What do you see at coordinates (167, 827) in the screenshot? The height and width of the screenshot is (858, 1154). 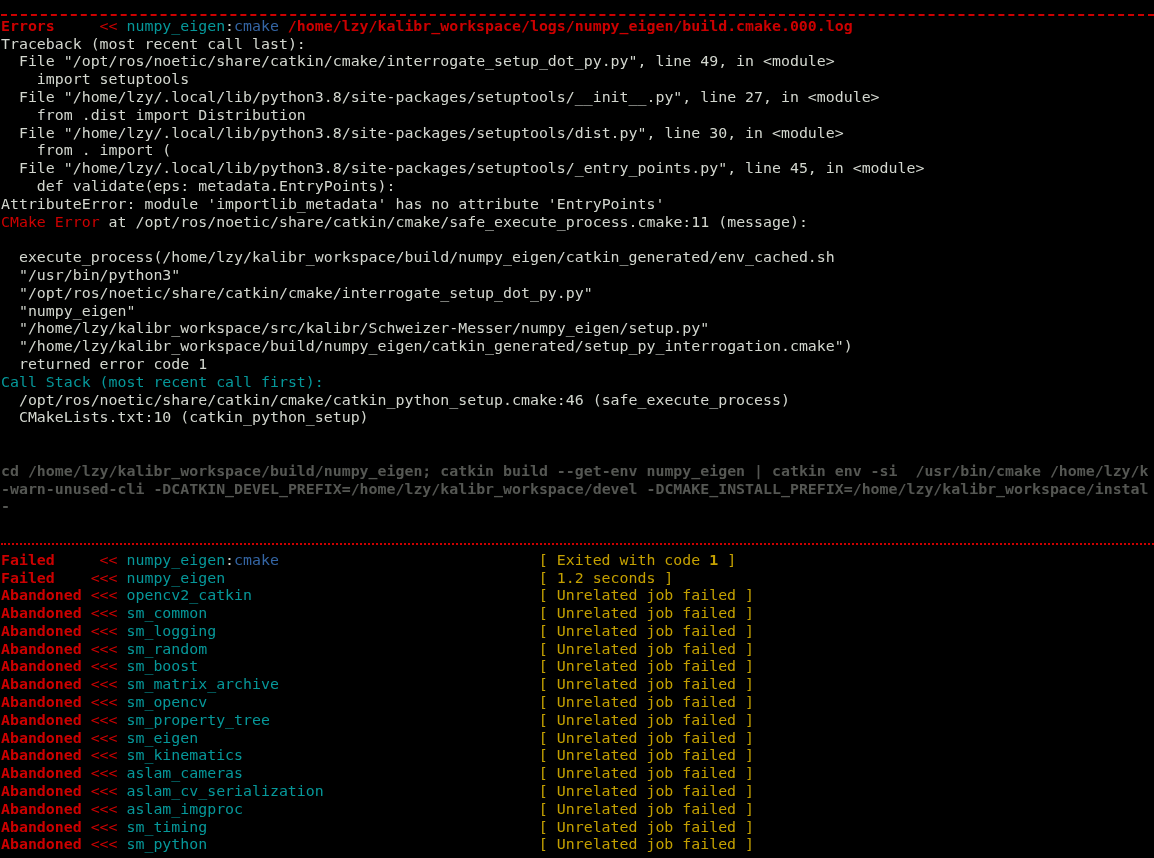 I see `package-name: sm_timing` at bounding box center [167, 827].